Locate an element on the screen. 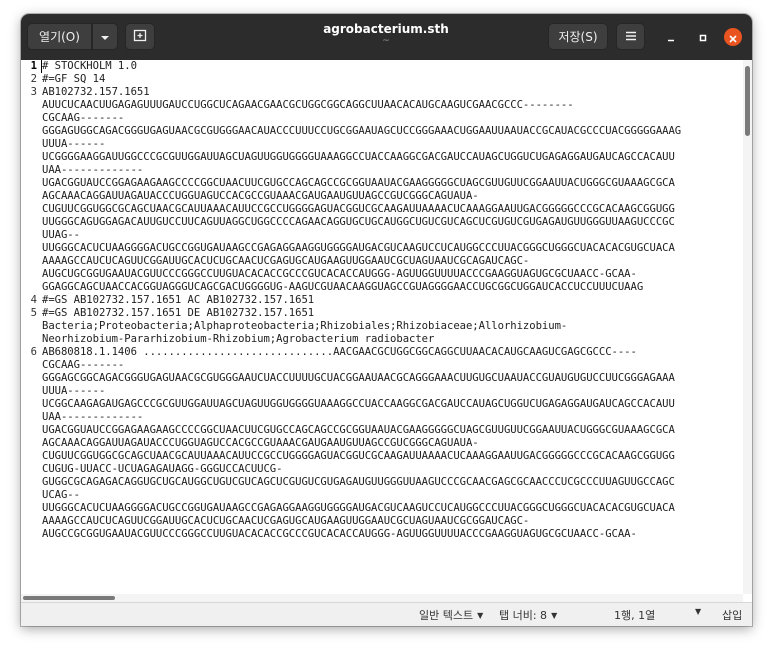 The image size is (773, 649). code-line: # STOCKHOLM 1.0 is located at coordinates (89, 66).